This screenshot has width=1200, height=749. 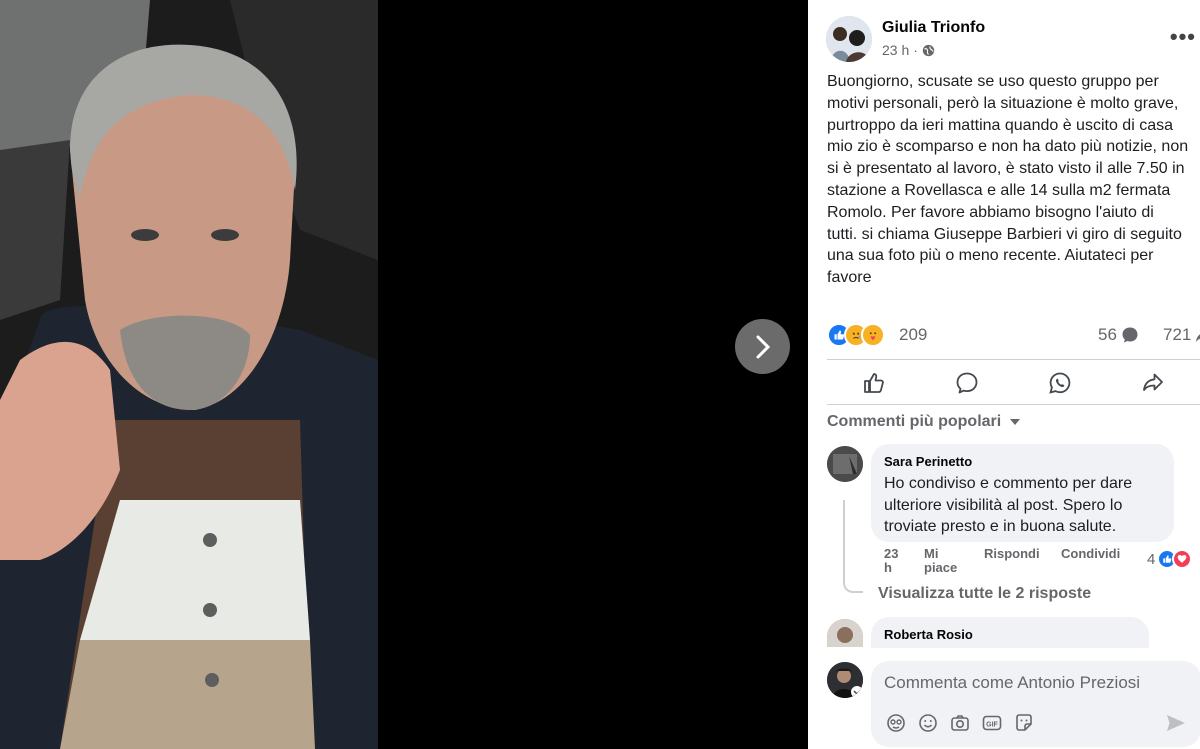 What do you see at coordinates (1013, 335) in the screenshot?
I see `reactions-summary: 209 56 721` at bounding box center [1013, 335].